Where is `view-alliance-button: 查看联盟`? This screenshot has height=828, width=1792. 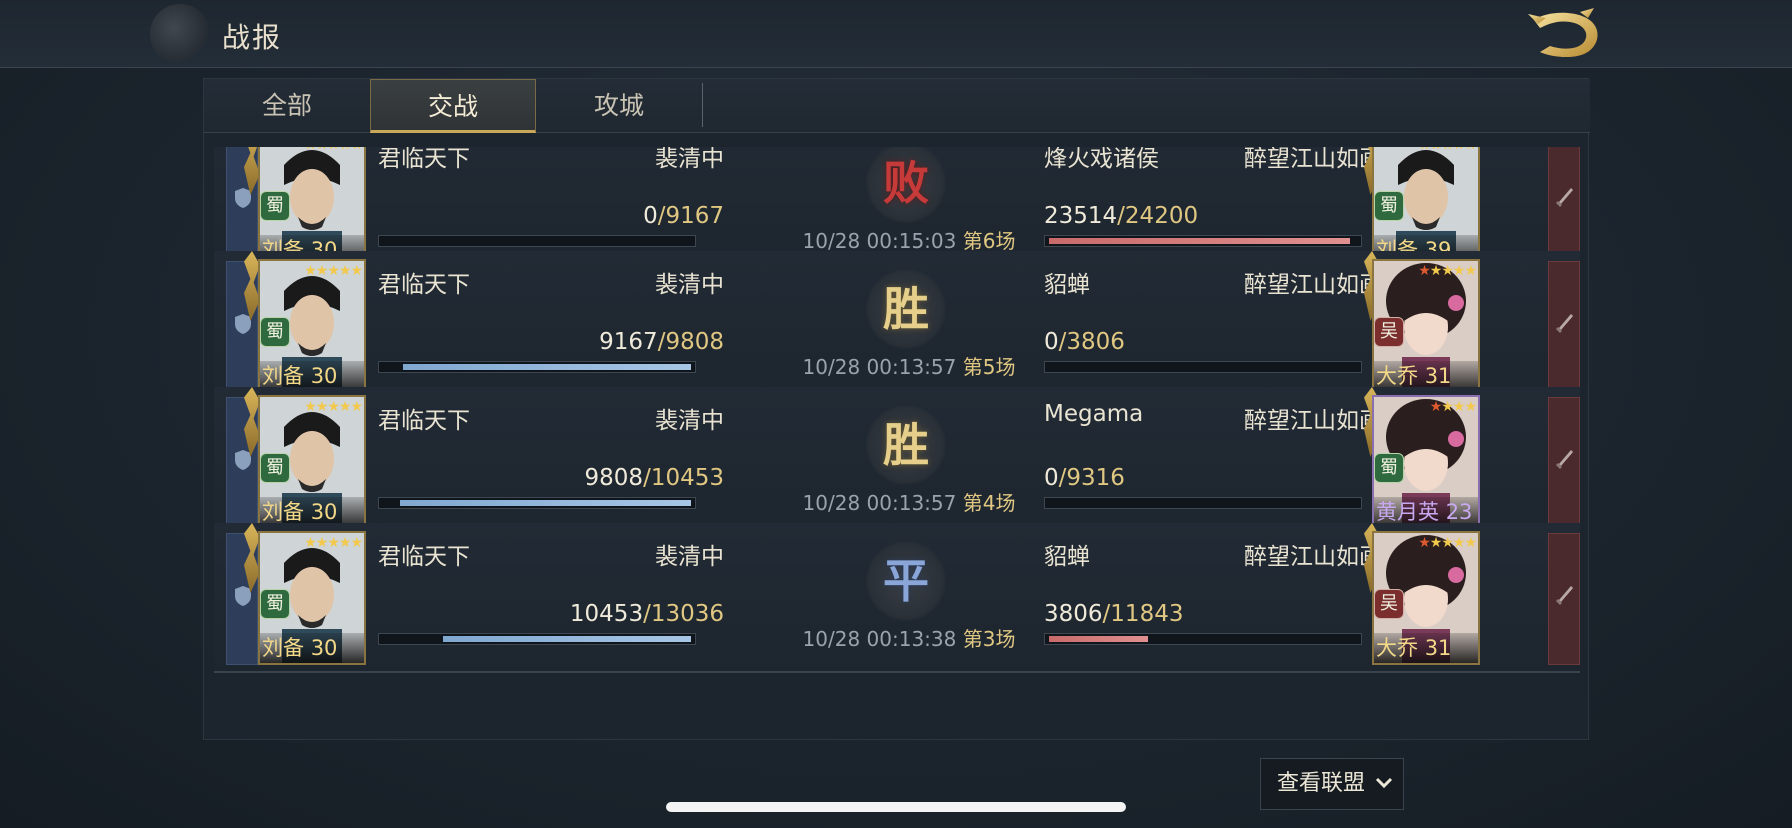 view-alliance-button: 查看联盟 is located at coordinates (1332, 784).